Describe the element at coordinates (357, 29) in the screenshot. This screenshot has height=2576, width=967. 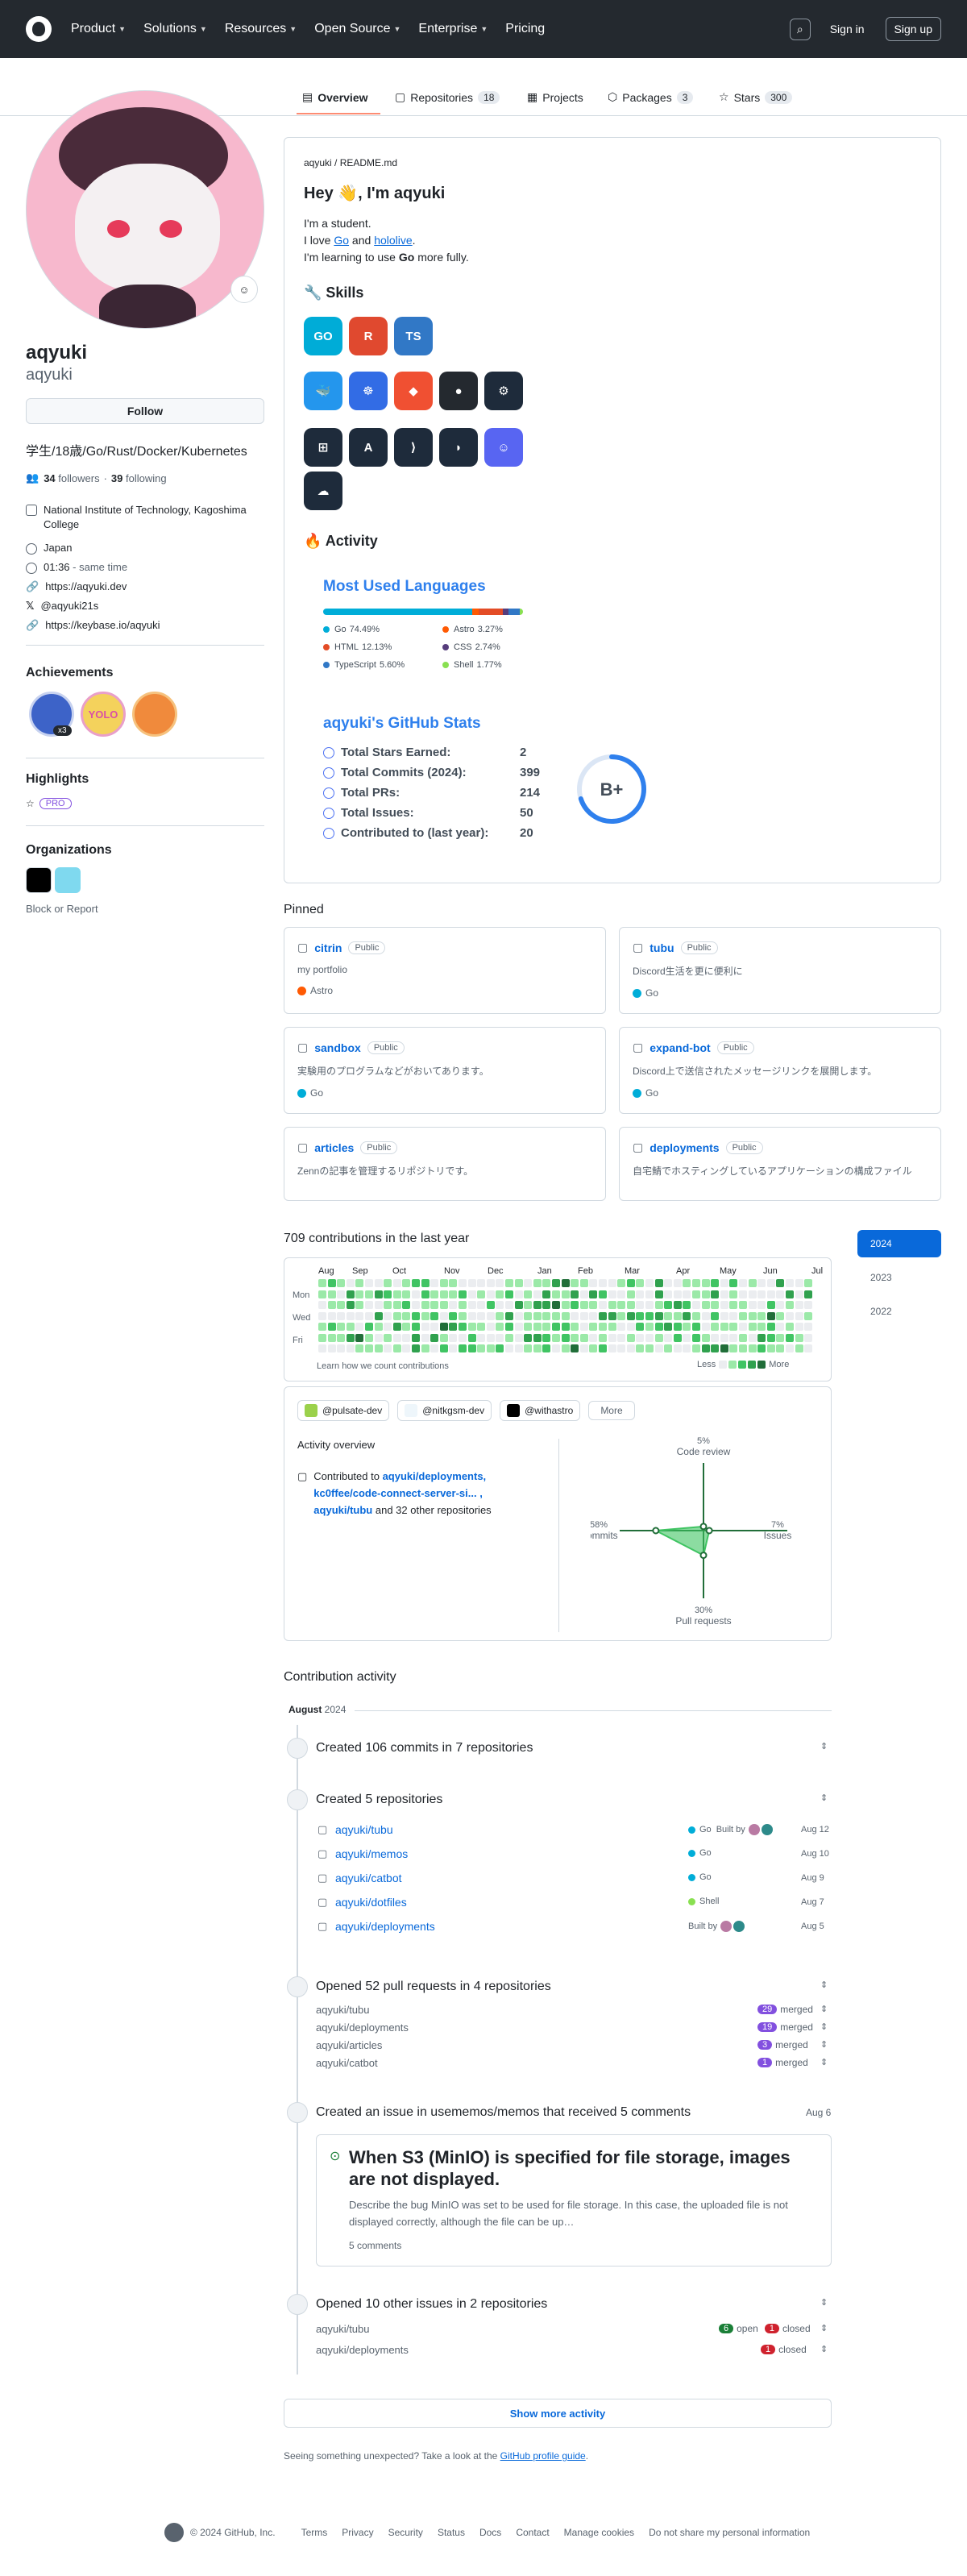
I see `nav-open-source: Open Source ▼` at that location.